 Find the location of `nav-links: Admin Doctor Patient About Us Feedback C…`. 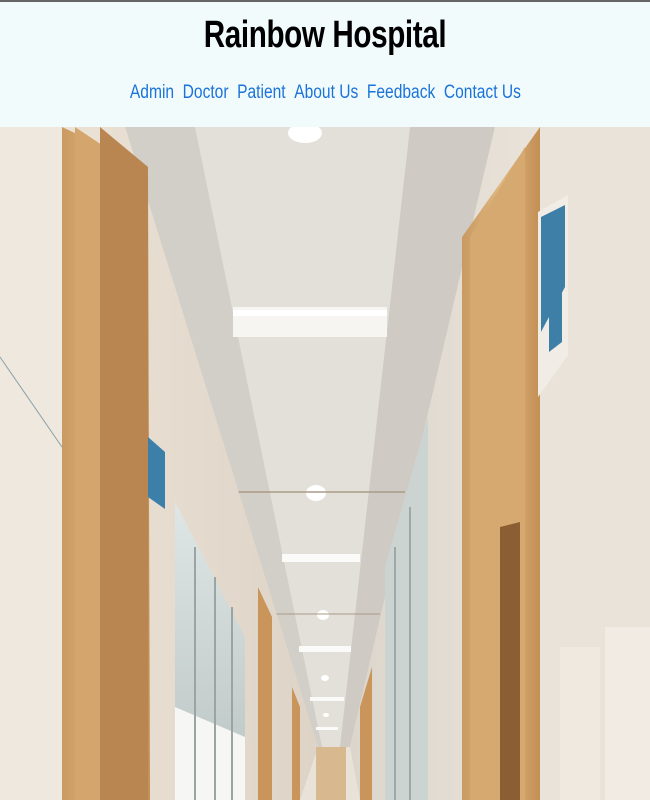

nav-links: Admin Doctor Patient About Us Feedback C… is located at coordinates (325, 93).